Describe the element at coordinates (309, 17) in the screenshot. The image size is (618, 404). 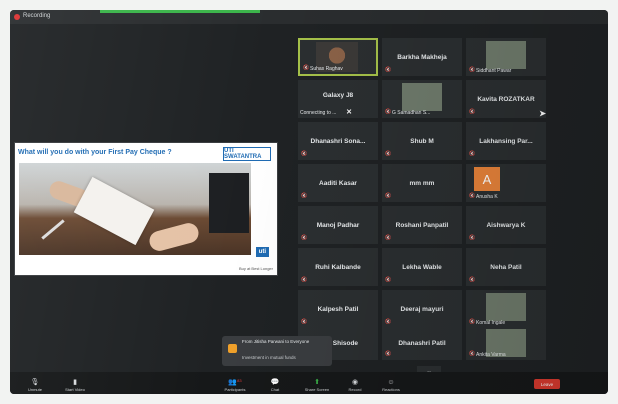
I see `window-title-bar: Recording` at that location.